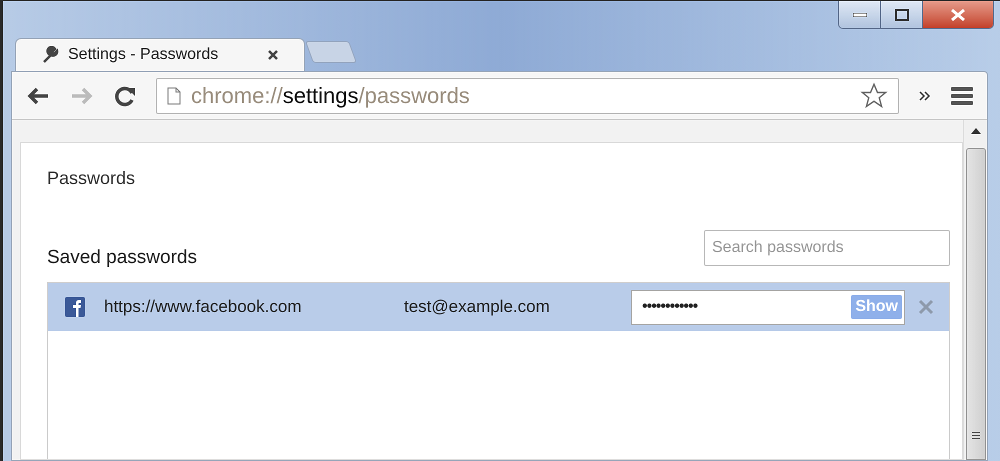 This screenshot has height=461, width=1000. I want to click on url-text: chrome://settings/passwords, so click(331, 96).